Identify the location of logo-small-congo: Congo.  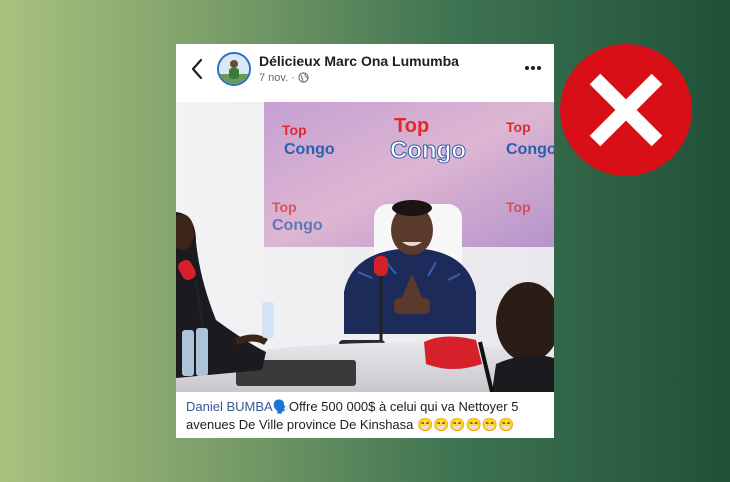
(309, 149).